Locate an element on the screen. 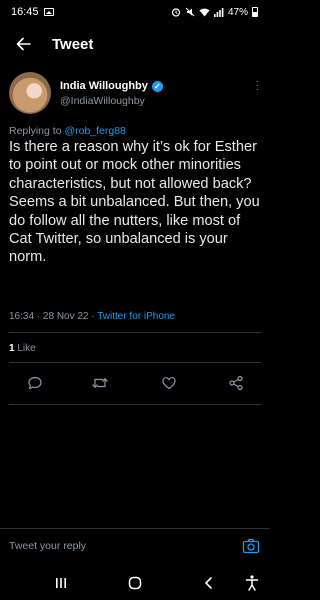 The width and height of the screenshot is (320, 600). tweet-header: Tweet is located at coordinates (135, 44).